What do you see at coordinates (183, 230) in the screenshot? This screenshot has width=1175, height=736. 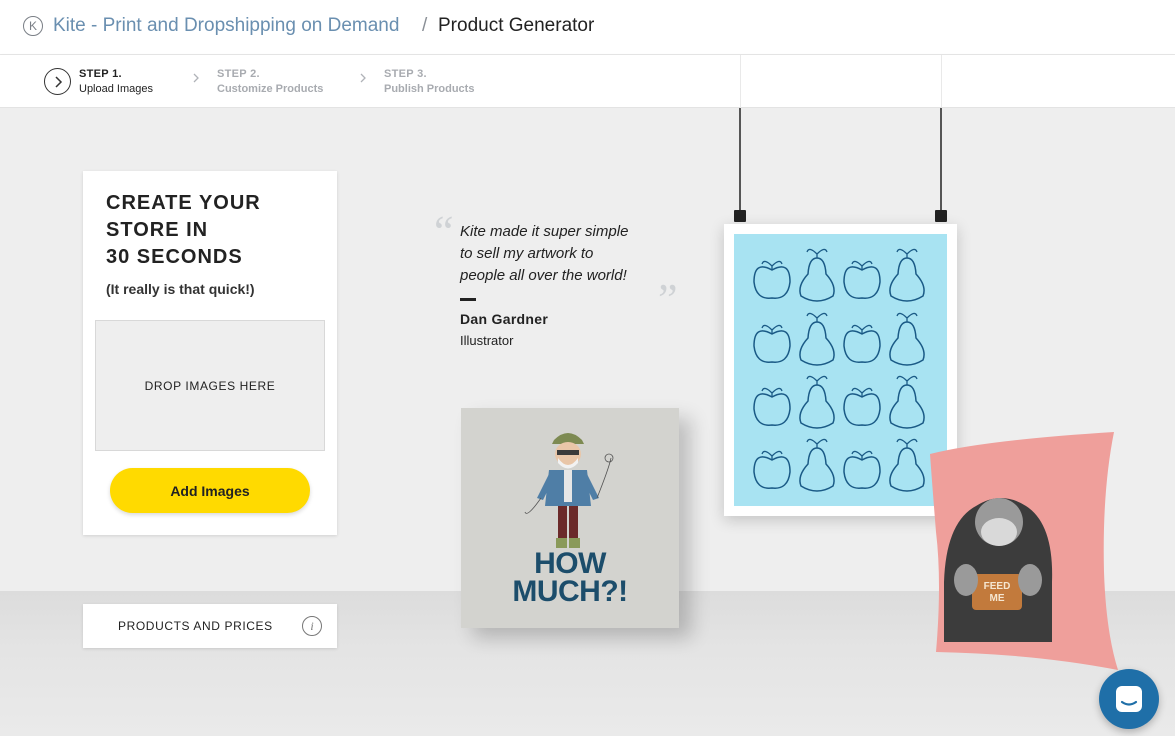 I see `panel-title: CREATE YOUR STORE IN 30 SECONDS` at bounding box center [183, 230].